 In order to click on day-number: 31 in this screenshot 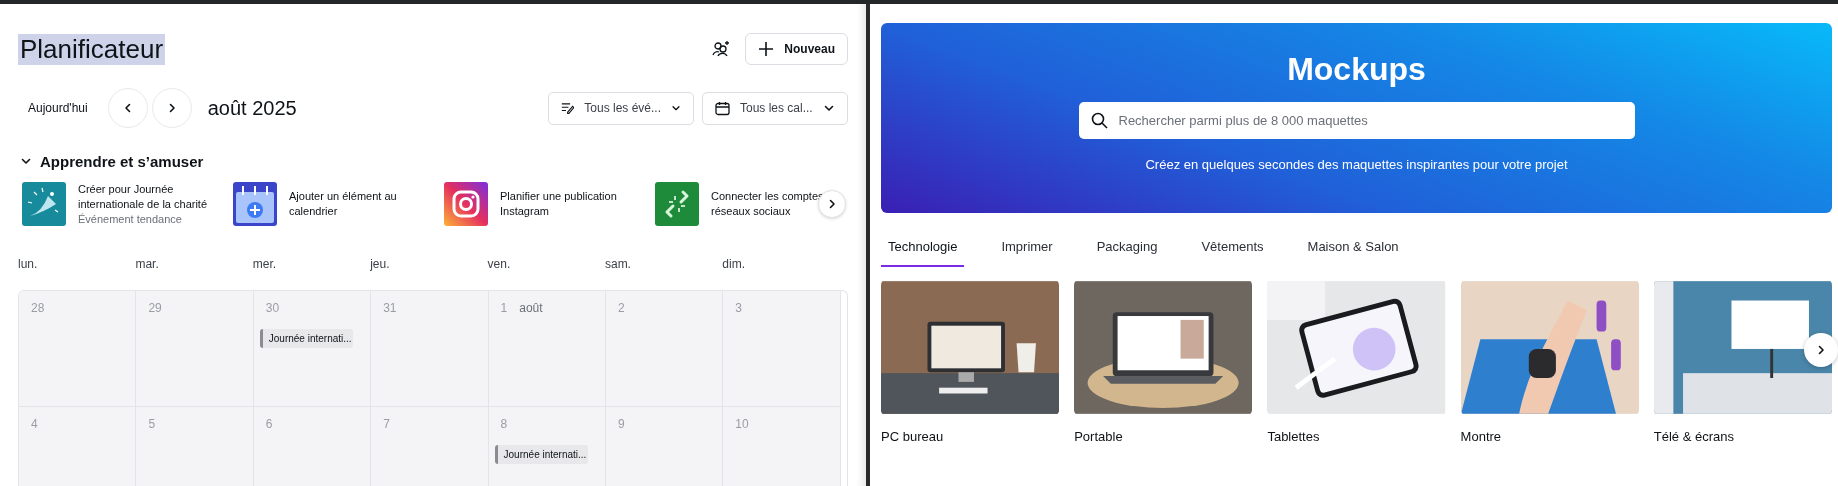, I will do `click(390, 308)`.